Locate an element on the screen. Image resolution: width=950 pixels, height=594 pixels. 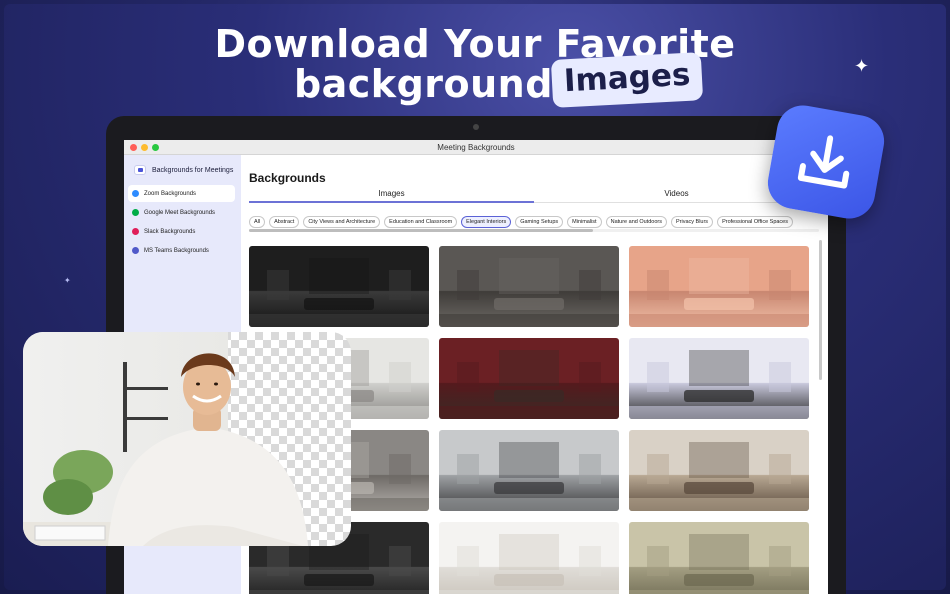
sidebar-item-label: Slack Backgrounds is located at coordinates (170, 231).